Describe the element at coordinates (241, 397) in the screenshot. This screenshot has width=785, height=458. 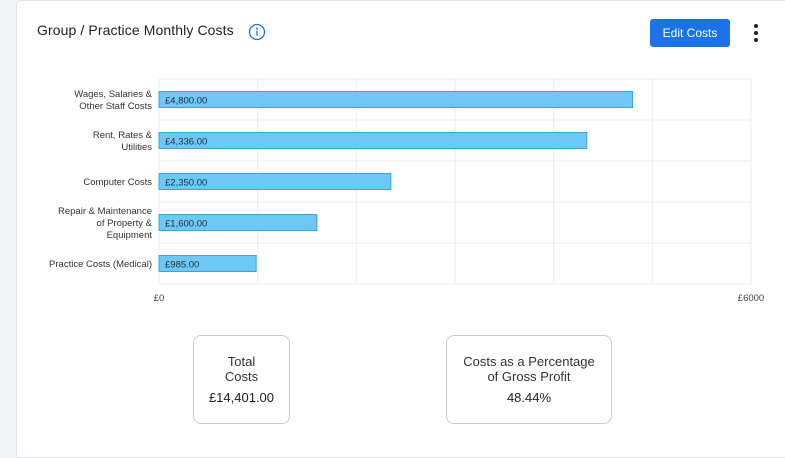
I see `total-costs-value: £14,401.00` at that location.